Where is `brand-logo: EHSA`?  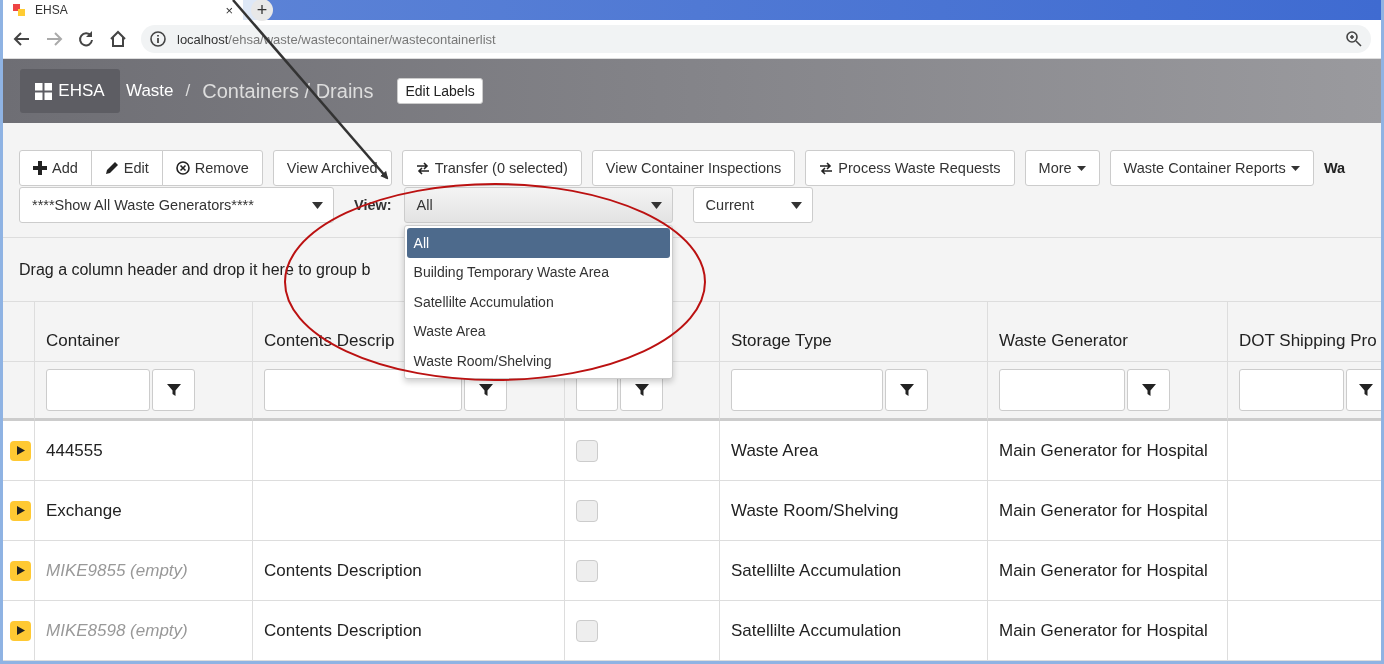 brand-logo: EHSA is located at coordinates (70, 91).